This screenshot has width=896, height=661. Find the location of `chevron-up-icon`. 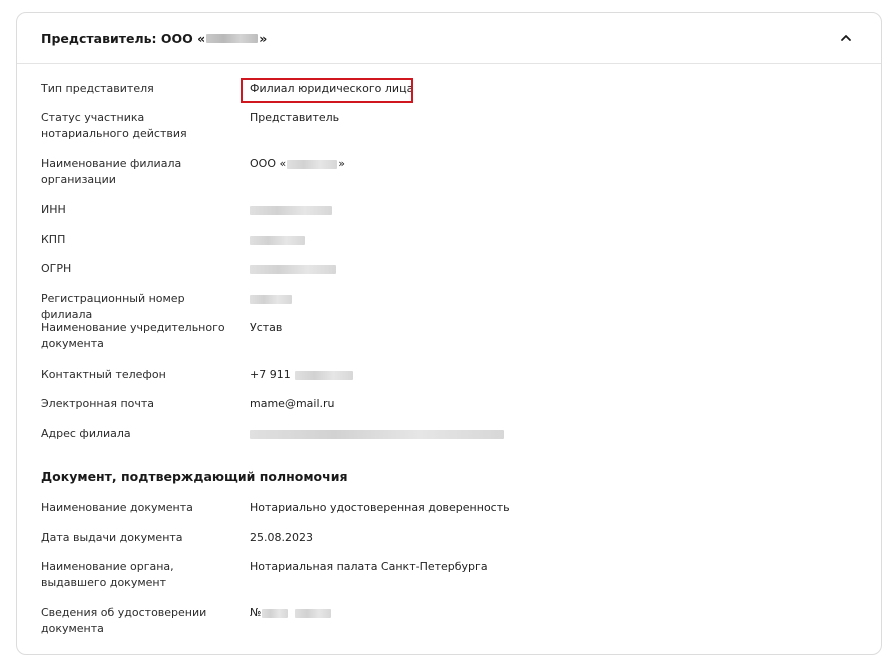

chevron-up-icon is located at coordinates (846, 38).